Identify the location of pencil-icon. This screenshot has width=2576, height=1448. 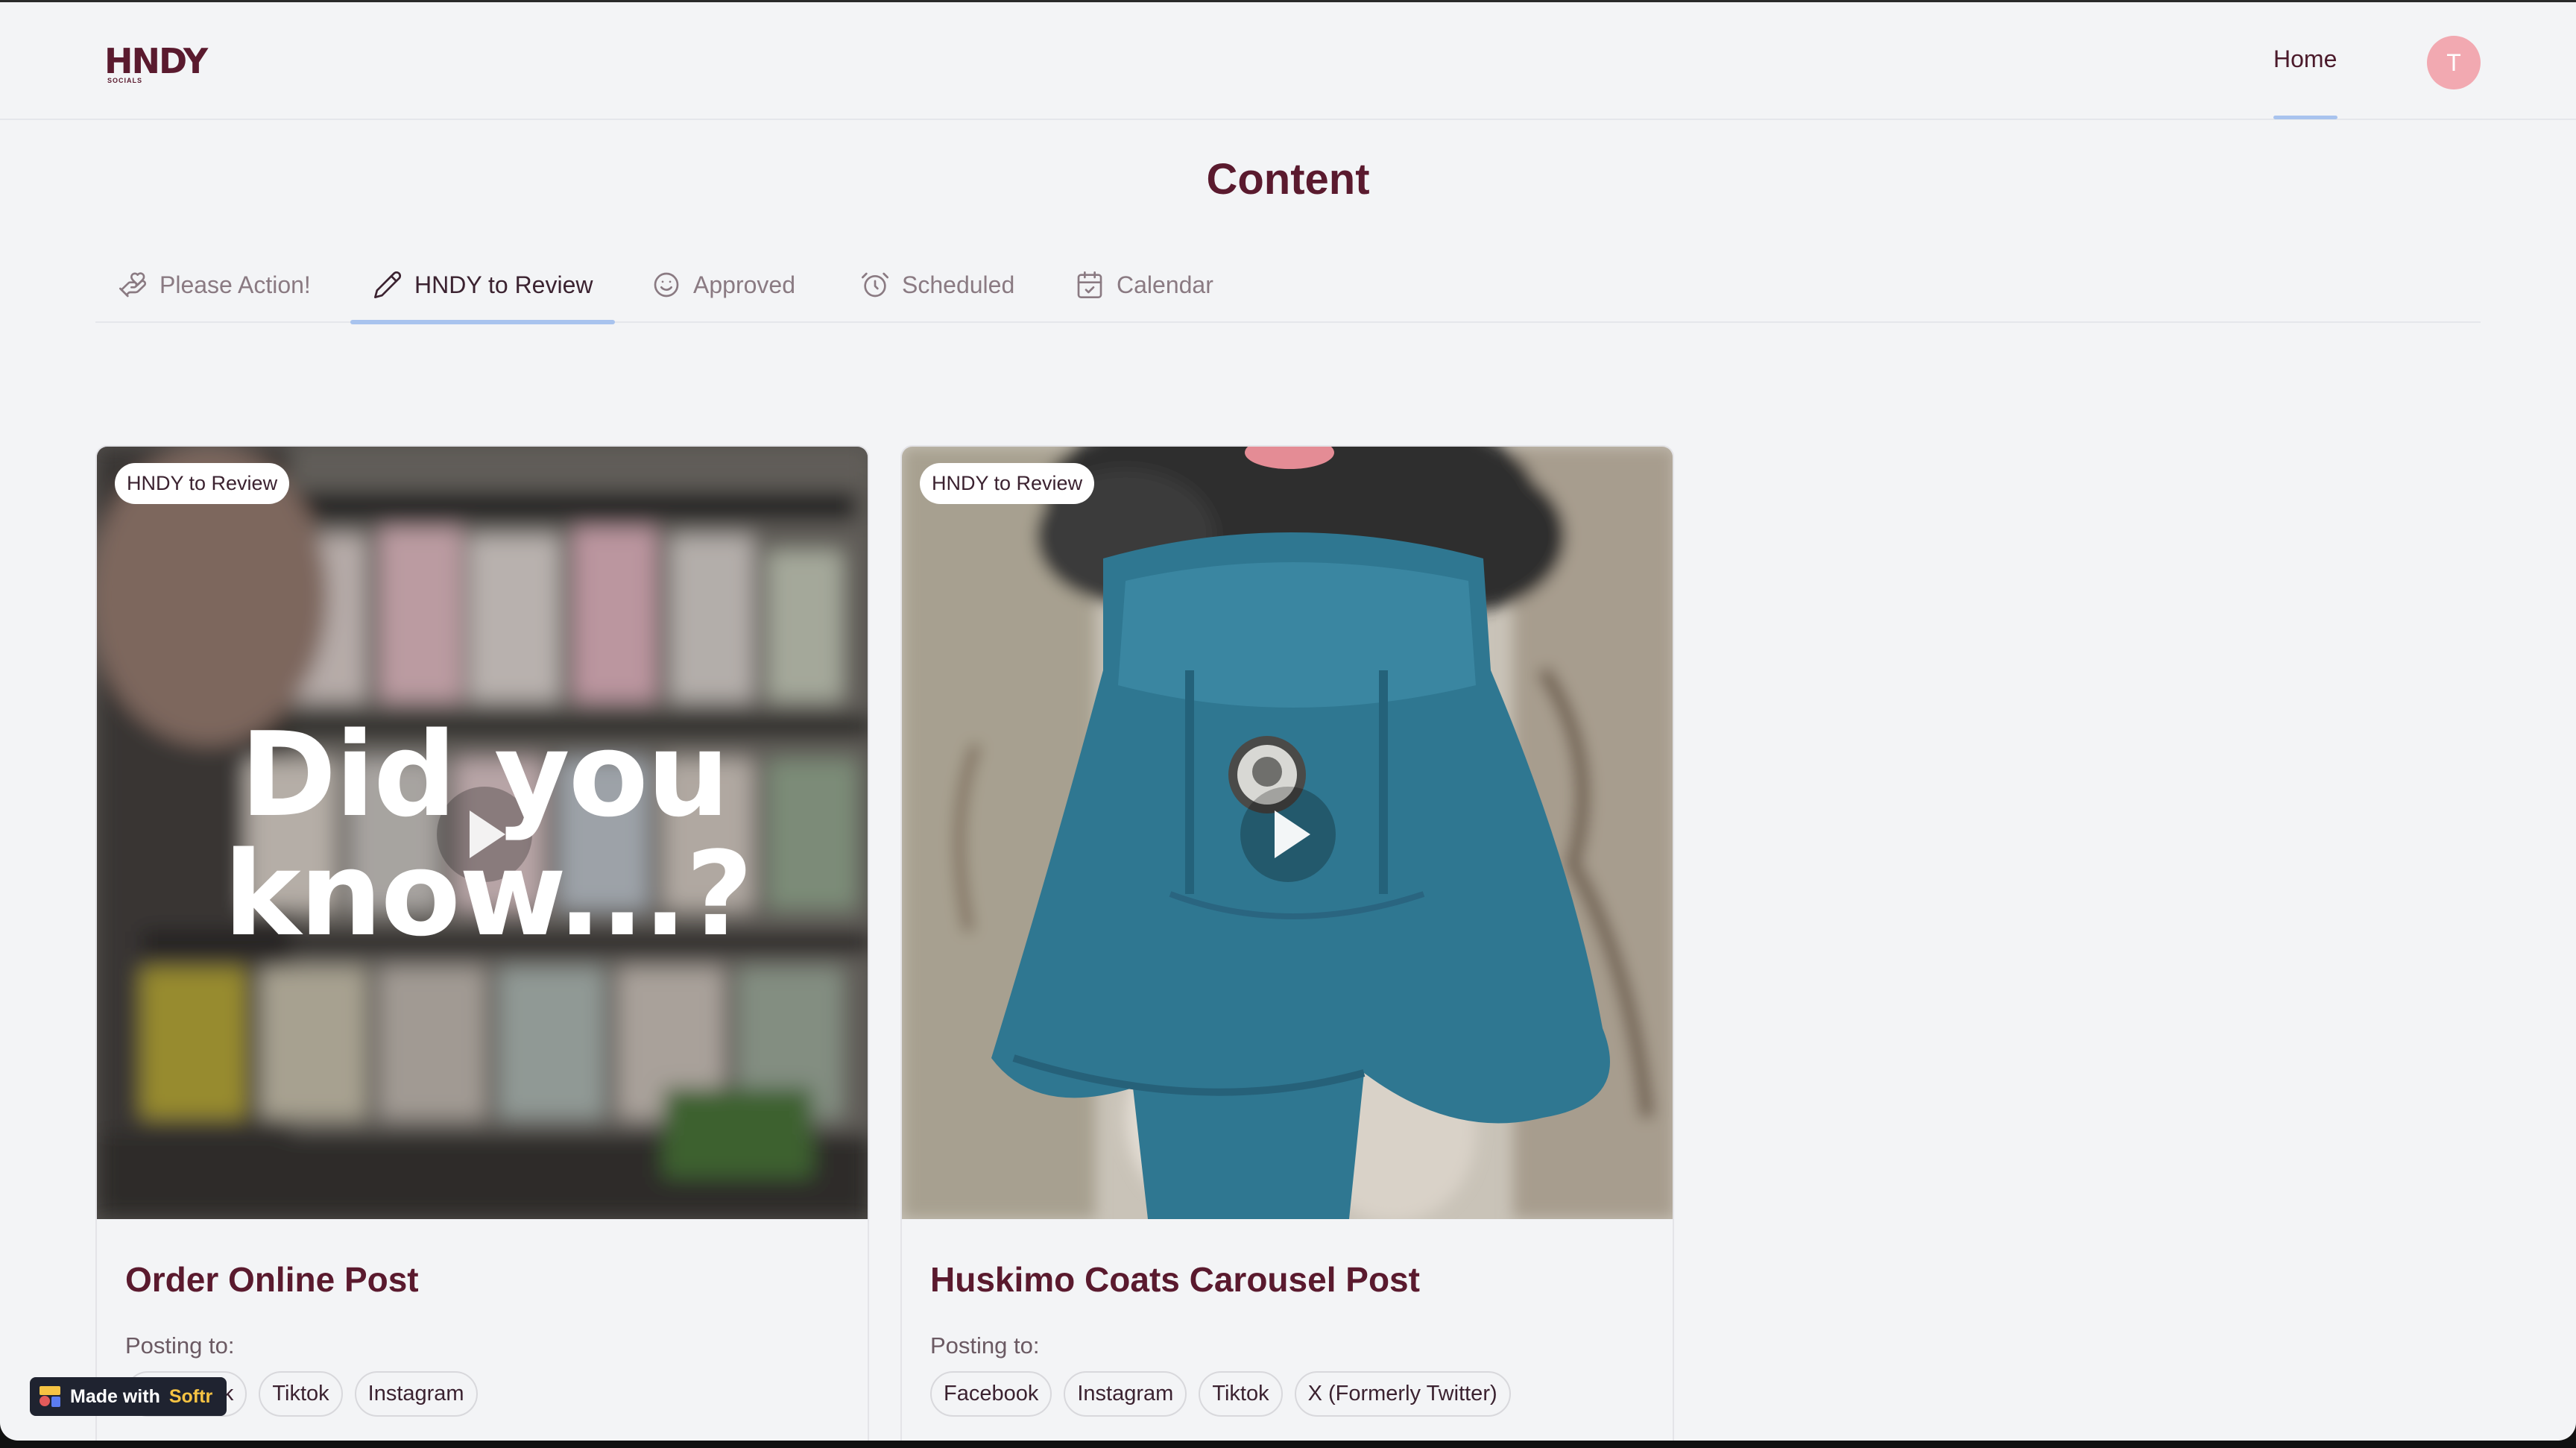
(388, 284).